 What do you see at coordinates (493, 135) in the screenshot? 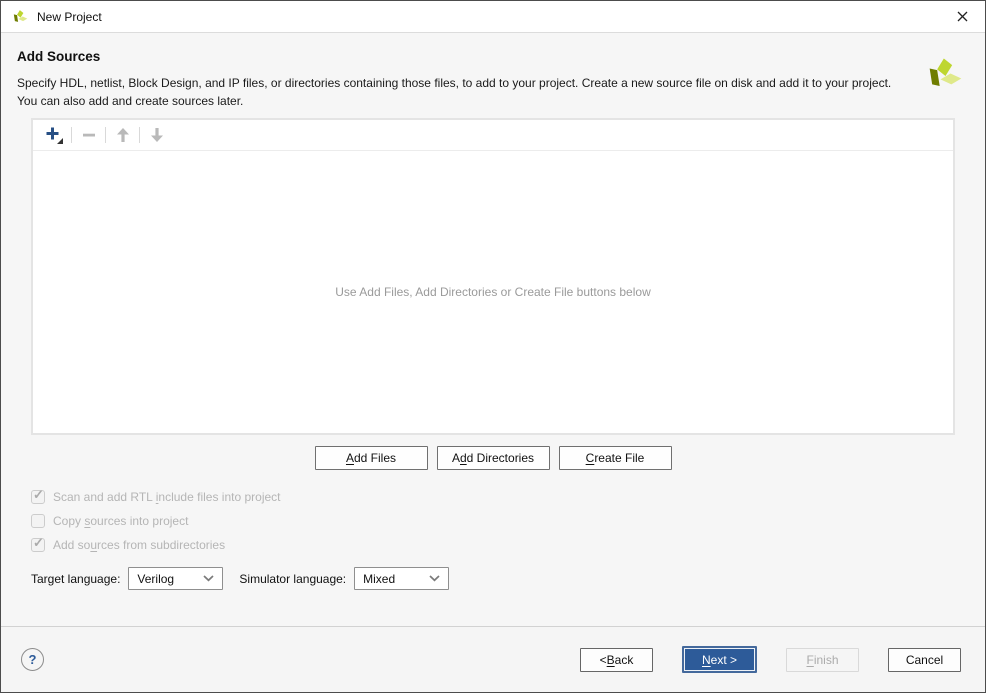
I see `sources-toolbar` at bounding box center [493, 135].